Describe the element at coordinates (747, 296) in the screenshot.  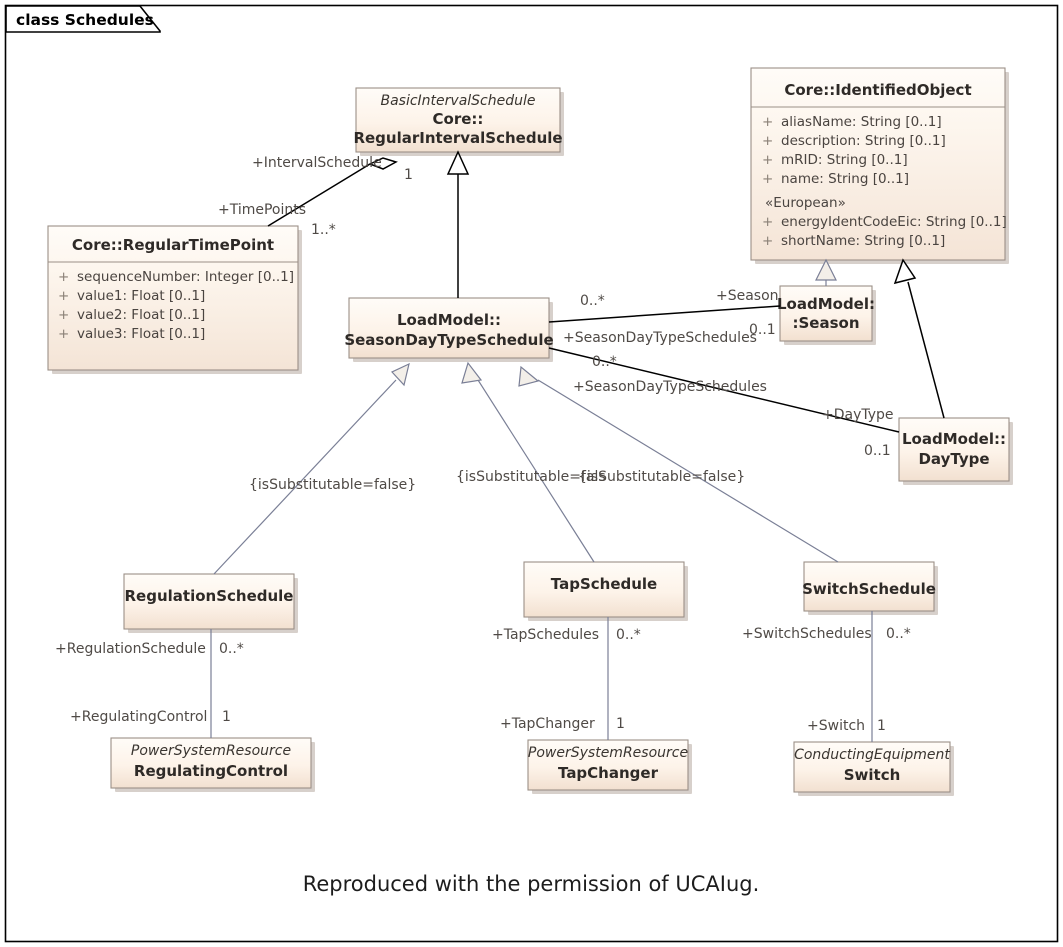
I see `role-label-target: +Season` at that location.